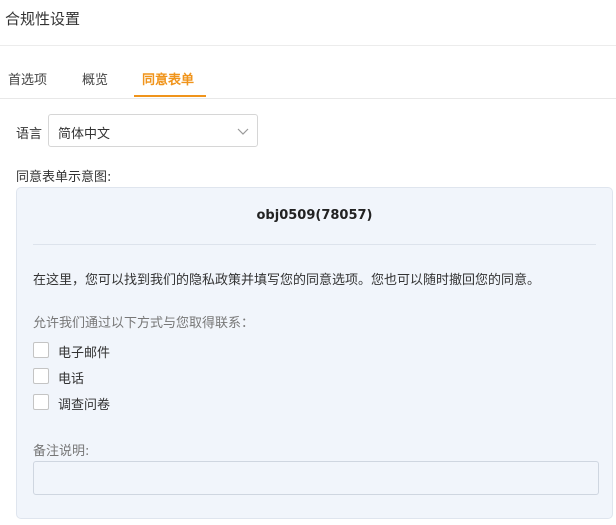 This screenshot has height=525, width=616. I want to click on contact-methods-label: 允许我们通过以下方式与您取得联系：, so click(144, 323).